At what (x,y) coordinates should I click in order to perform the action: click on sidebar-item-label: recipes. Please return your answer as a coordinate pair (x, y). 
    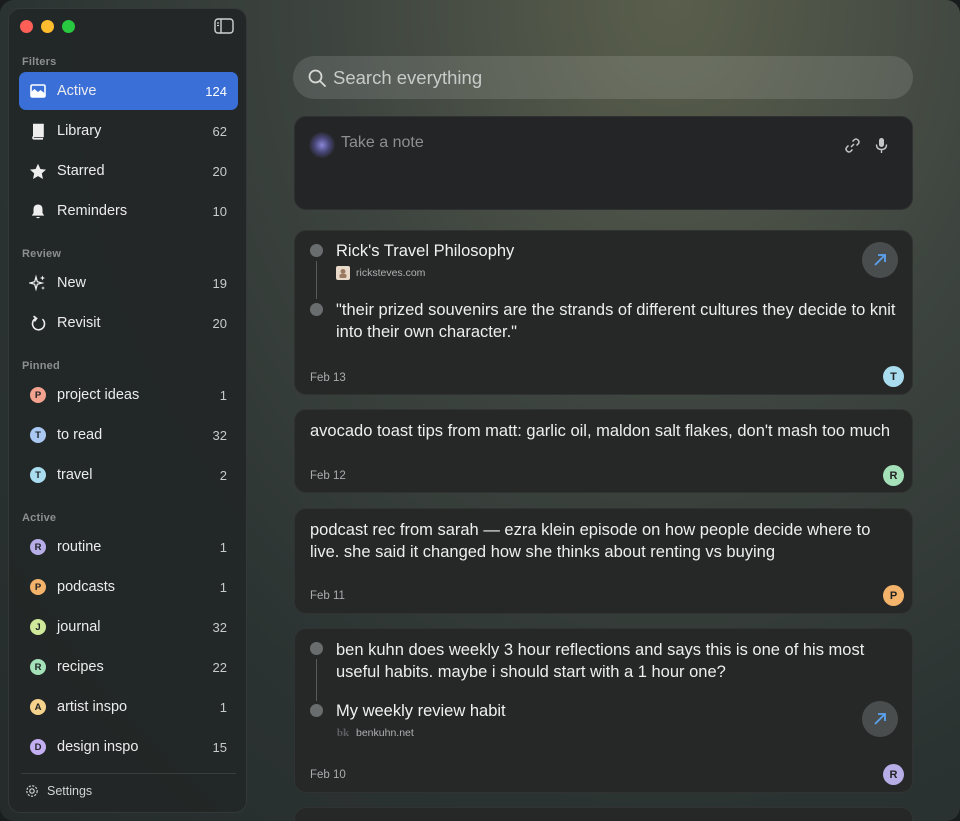
    Looking at the image, I should click on (80, 667).